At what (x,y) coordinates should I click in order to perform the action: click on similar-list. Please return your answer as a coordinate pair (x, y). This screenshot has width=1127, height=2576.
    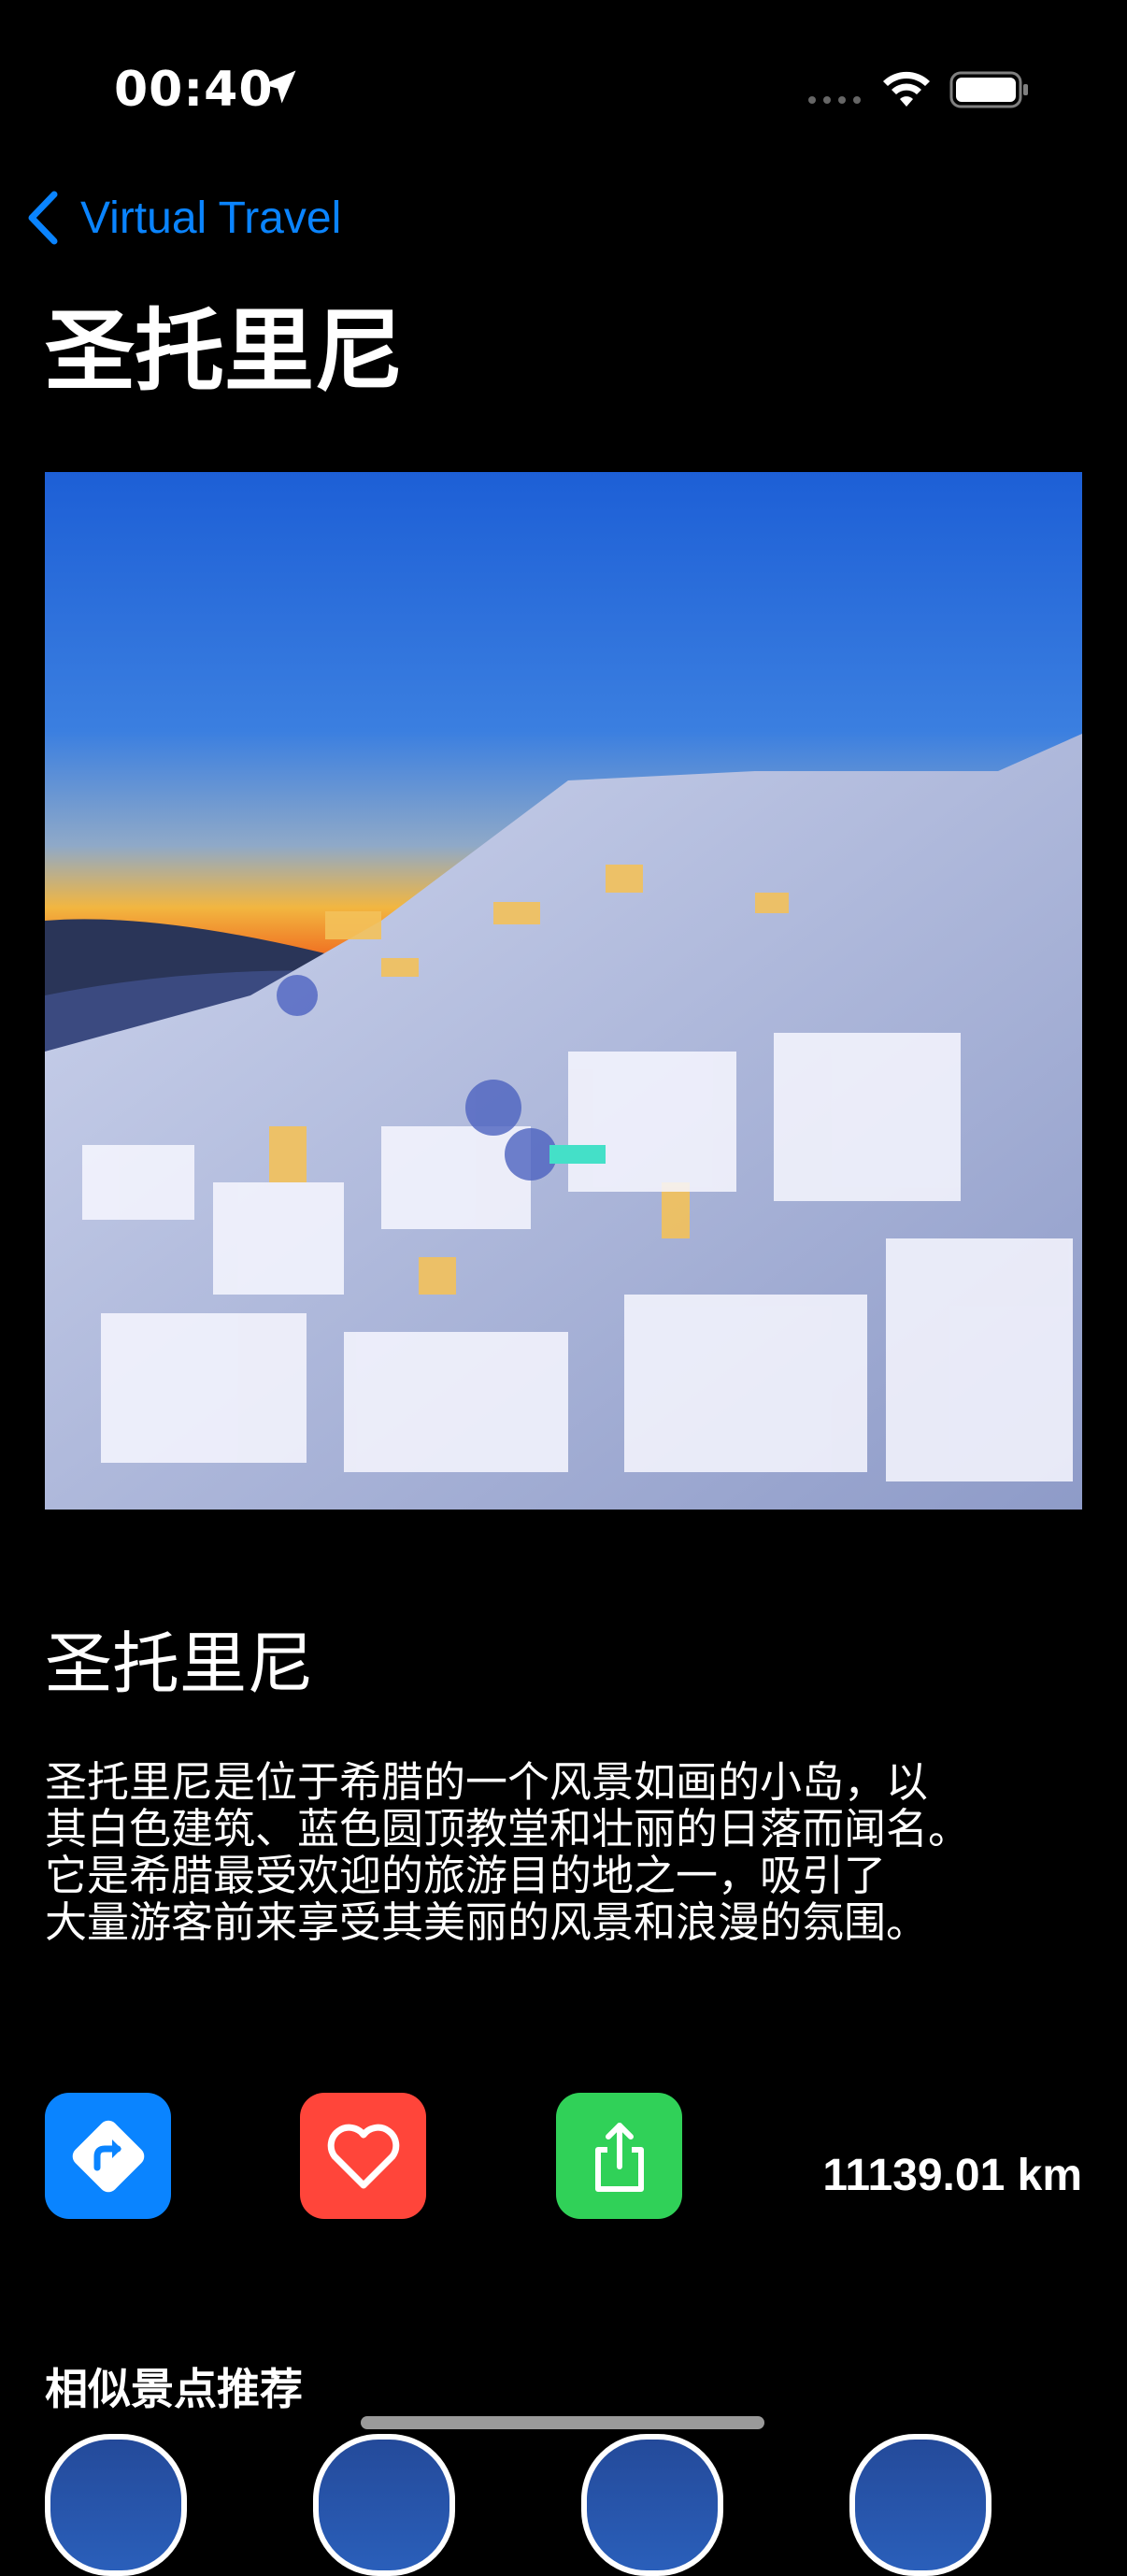
    Looking at the image, I should click on (518, 2505).